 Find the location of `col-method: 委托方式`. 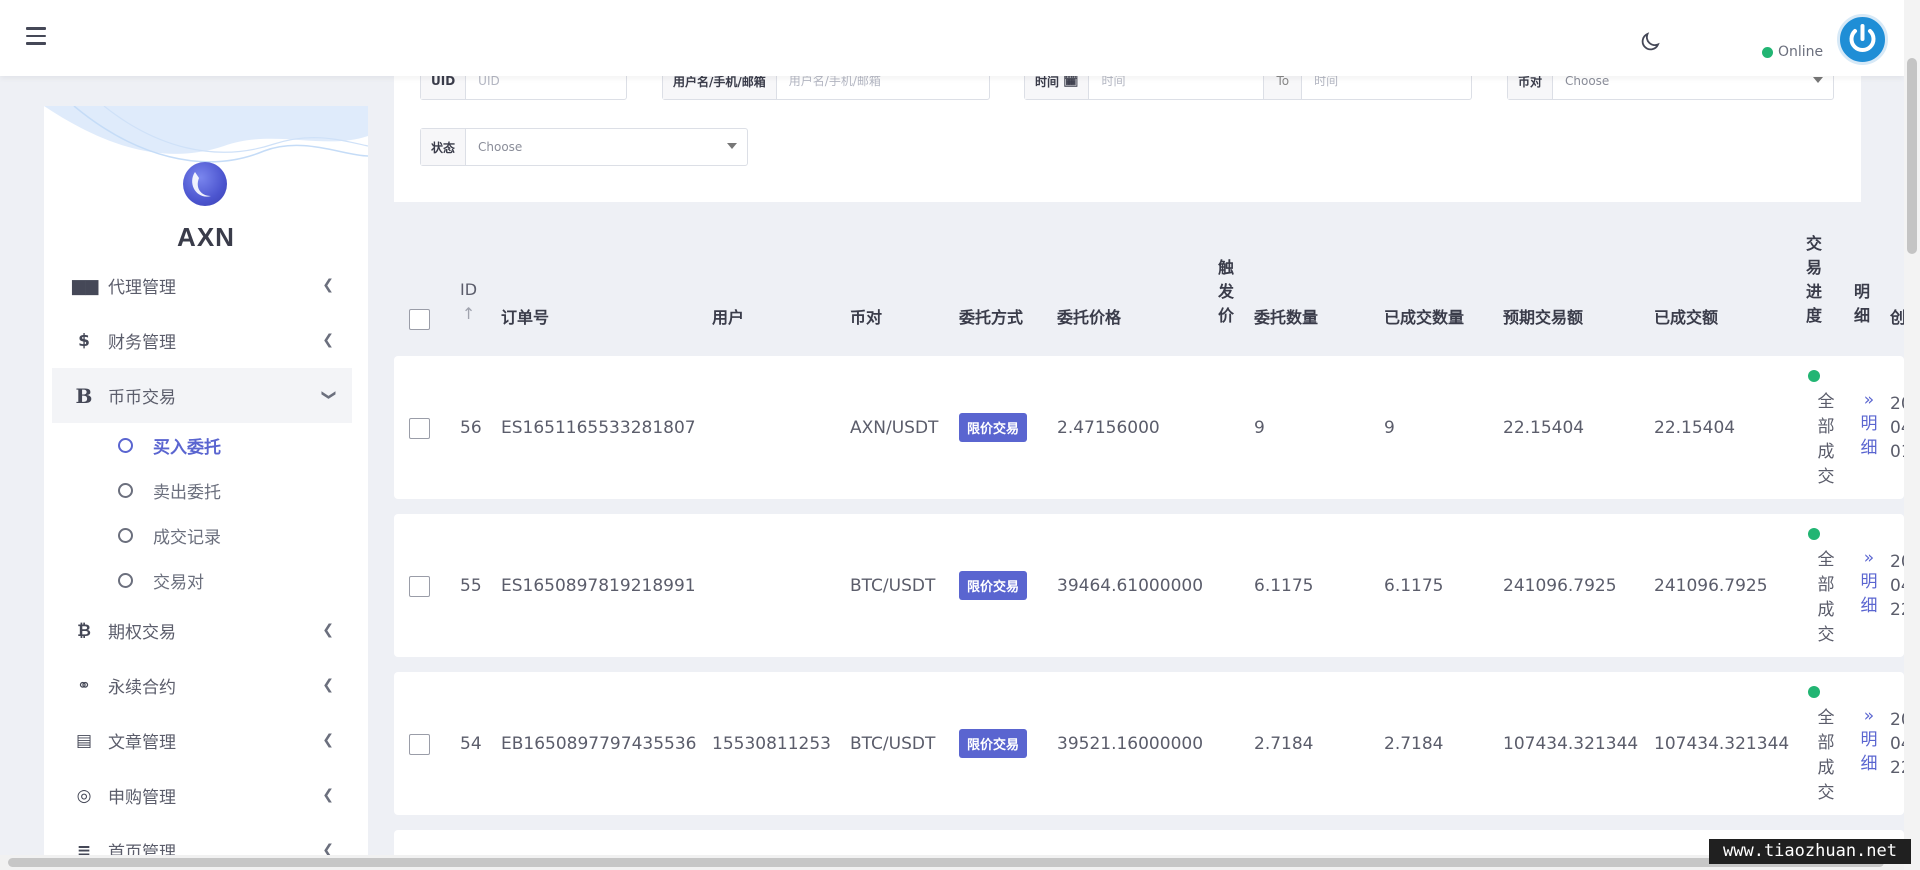

col-method: 委托方式 is located at coordinates (991, 317).